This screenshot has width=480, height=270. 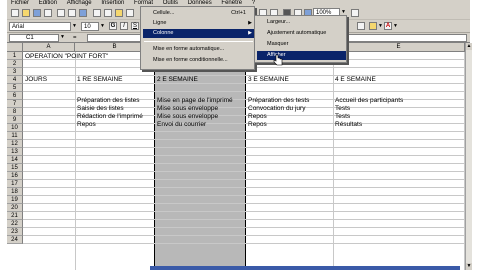 What do you see at coordinates (301, 55) in the screenshot?
I see `submenu-item-afficher: Afficher` at bounding box center [301, 55].